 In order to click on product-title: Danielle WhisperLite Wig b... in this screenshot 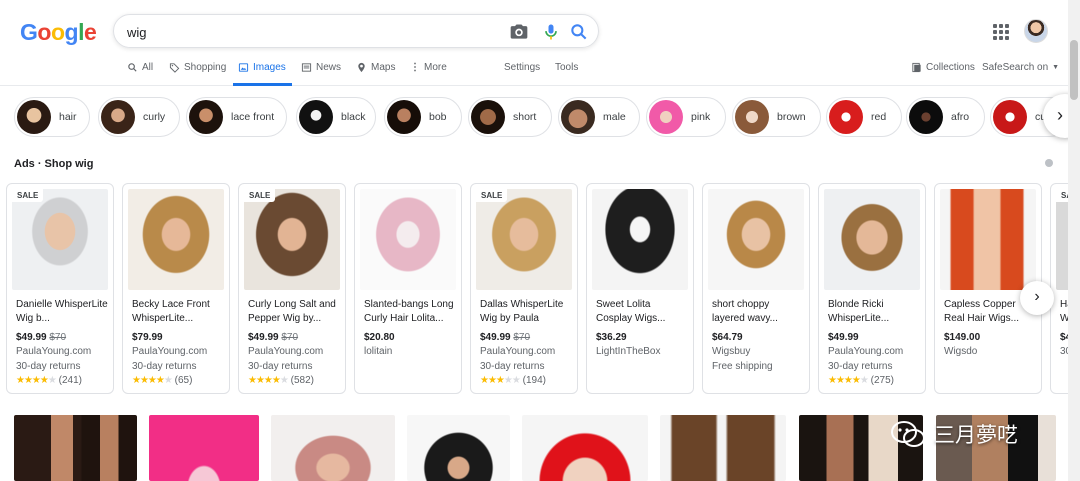, I will do `click(62, 311)`.